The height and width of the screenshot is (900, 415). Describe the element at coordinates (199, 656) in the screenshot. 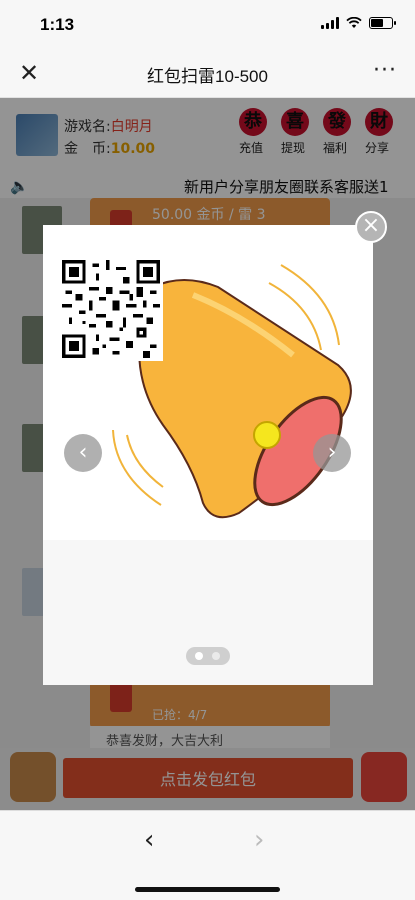

I see `pagination-dot-active` at that location.